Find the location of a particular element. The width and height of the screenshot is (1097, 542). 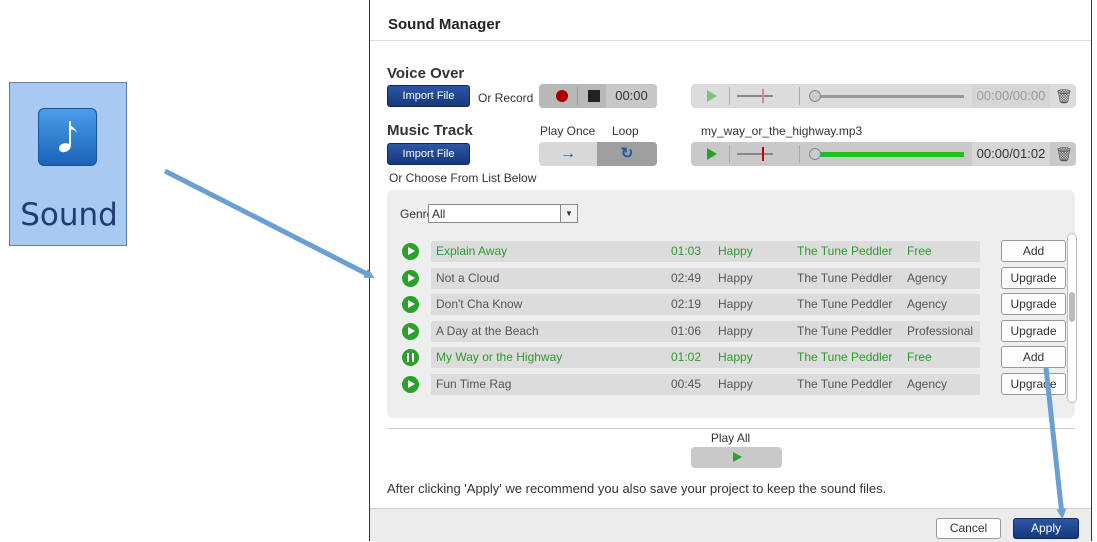

music-progress-knob is located at coordinates (815, 154).